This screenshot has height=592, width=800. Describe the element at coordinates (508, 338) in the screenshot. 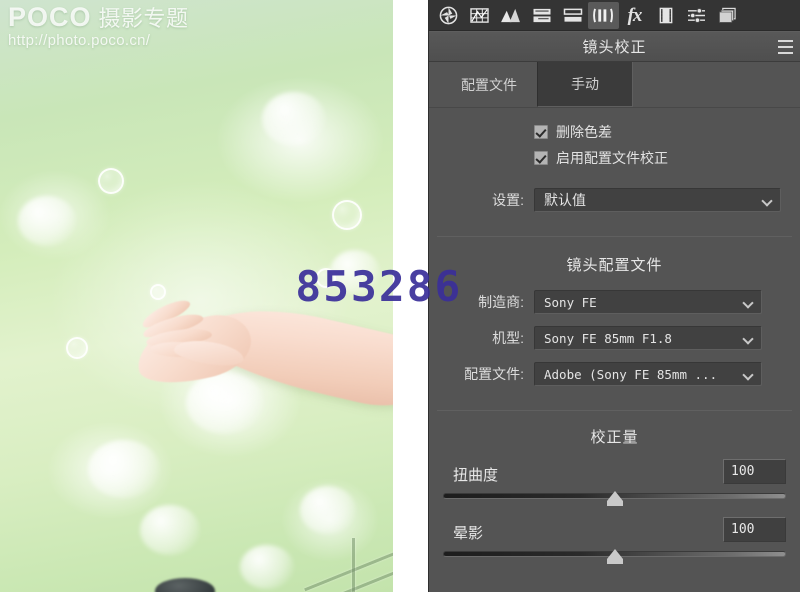

I see `model-label: 机型:` at that location.